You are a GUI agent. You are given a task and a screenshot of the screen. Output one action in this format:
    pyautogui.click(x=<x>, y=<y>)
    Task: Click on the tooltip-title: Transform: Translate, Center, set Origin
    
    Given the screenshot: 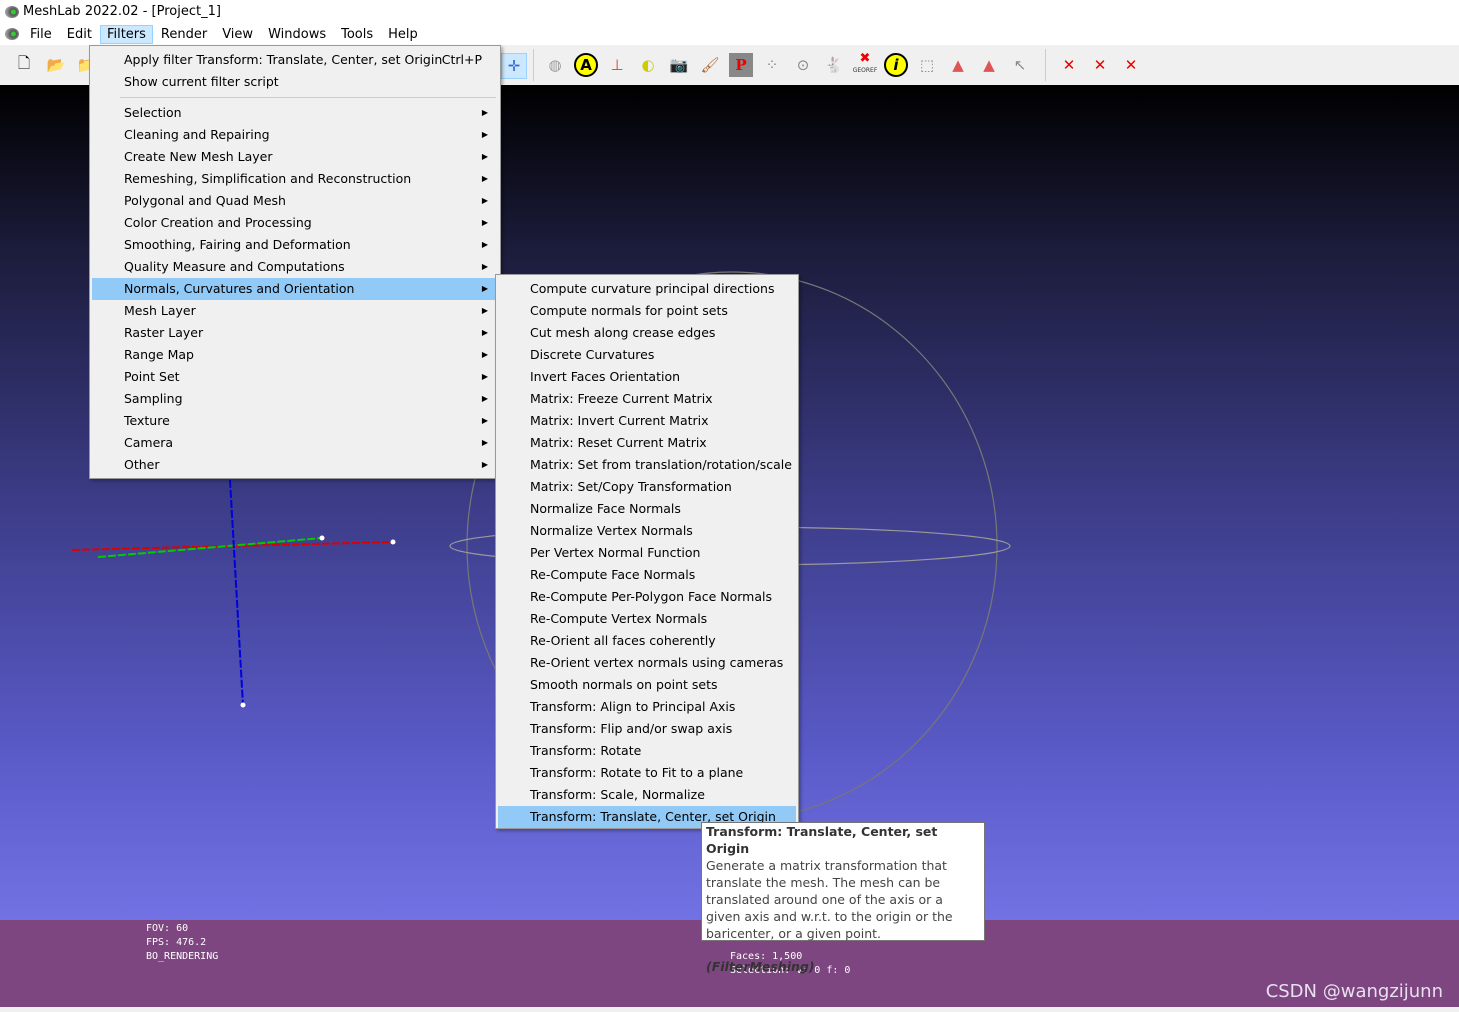 What is the action you would take?
    pyautogui.click(x=822, y=840)
    